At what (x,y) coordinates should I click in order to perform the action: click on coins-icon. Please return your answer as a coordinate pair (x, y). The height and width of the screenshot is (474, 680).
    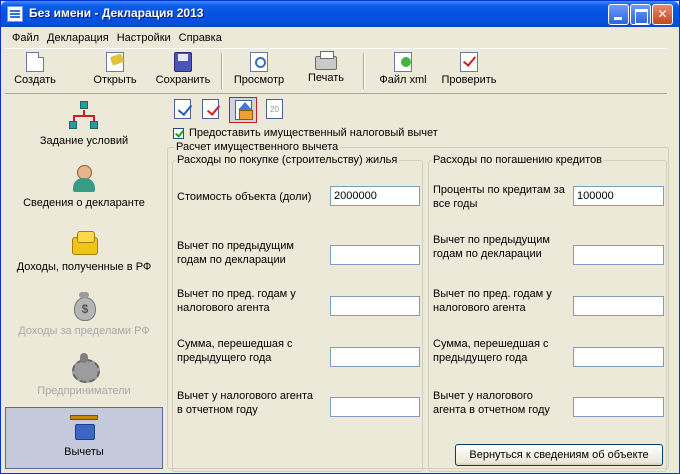
    Looking at the image, I should click on (84, 242).